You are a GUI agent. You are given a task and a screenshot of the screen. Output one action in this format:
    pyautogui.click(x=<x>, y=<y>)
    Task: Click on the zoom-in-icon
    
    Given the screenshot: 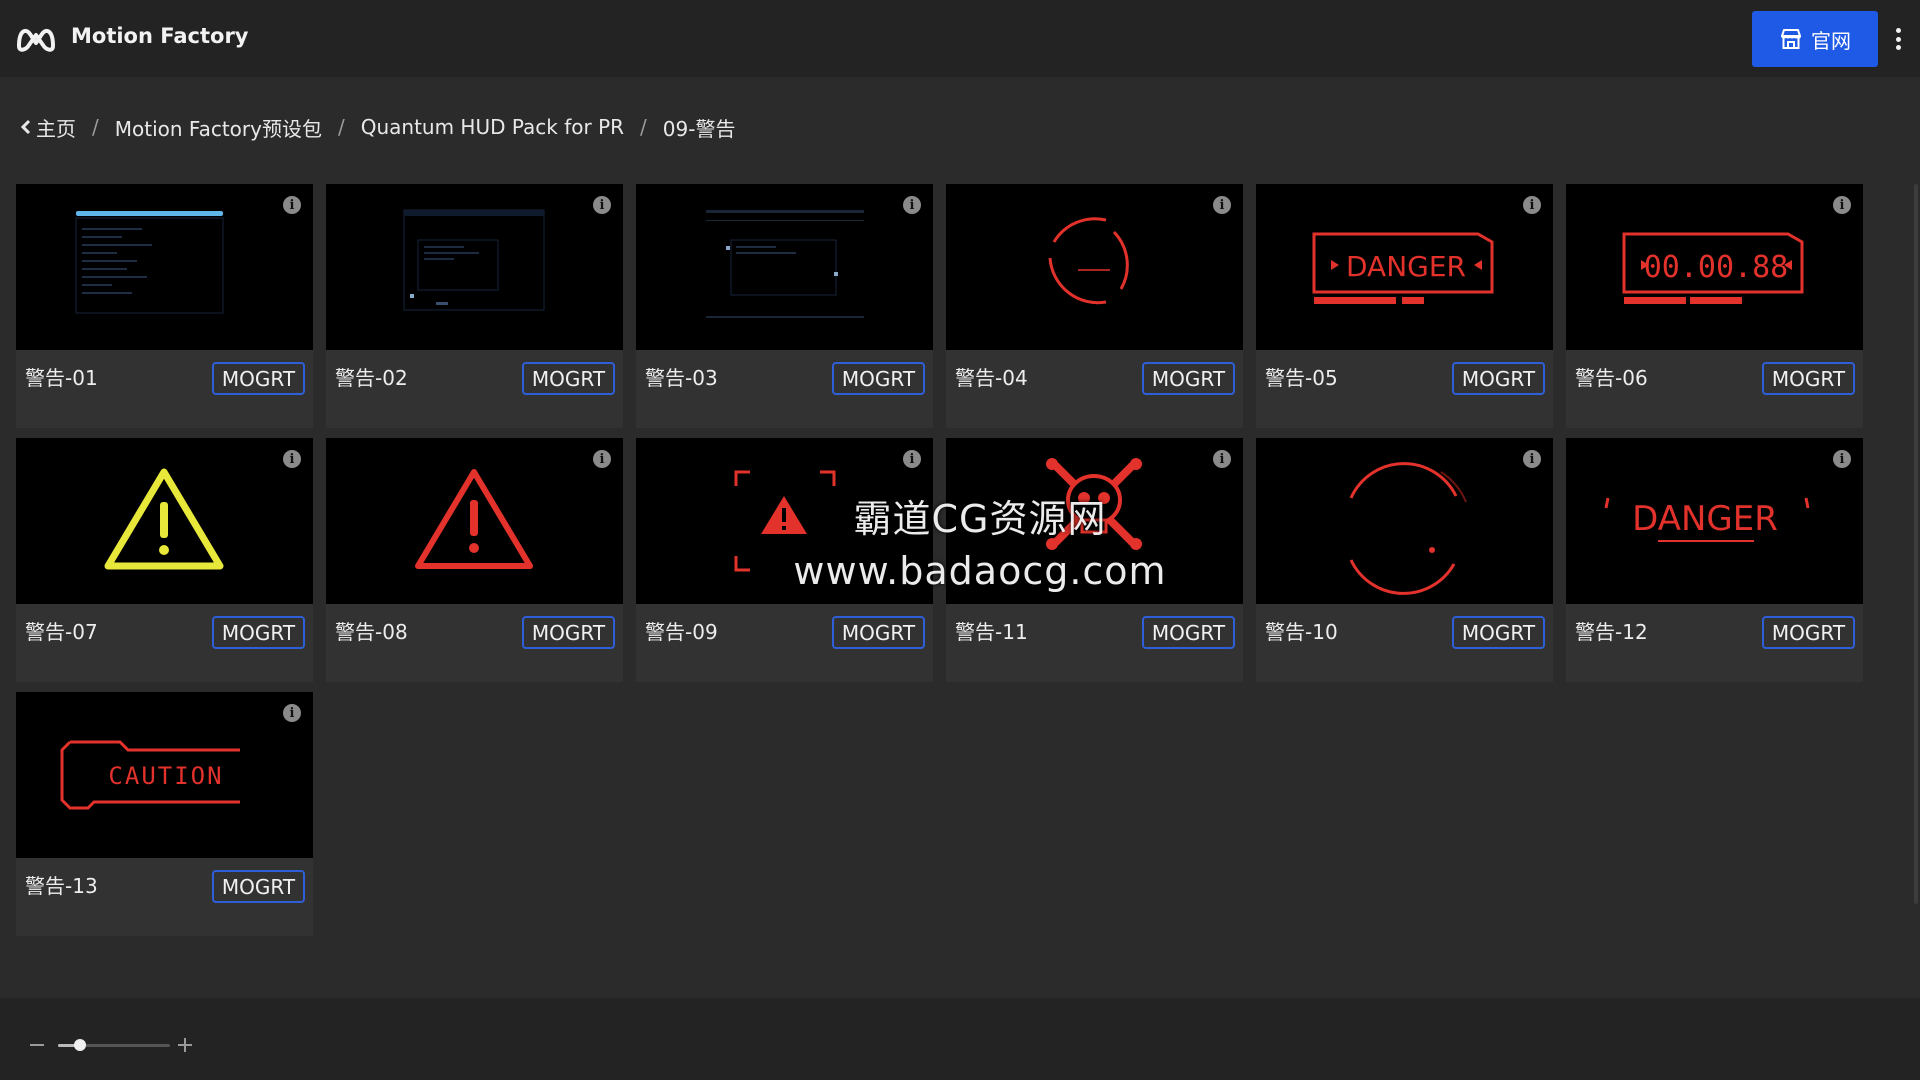 What is the action you would take?
    pyautogui.click(x=185, y=1045)
    